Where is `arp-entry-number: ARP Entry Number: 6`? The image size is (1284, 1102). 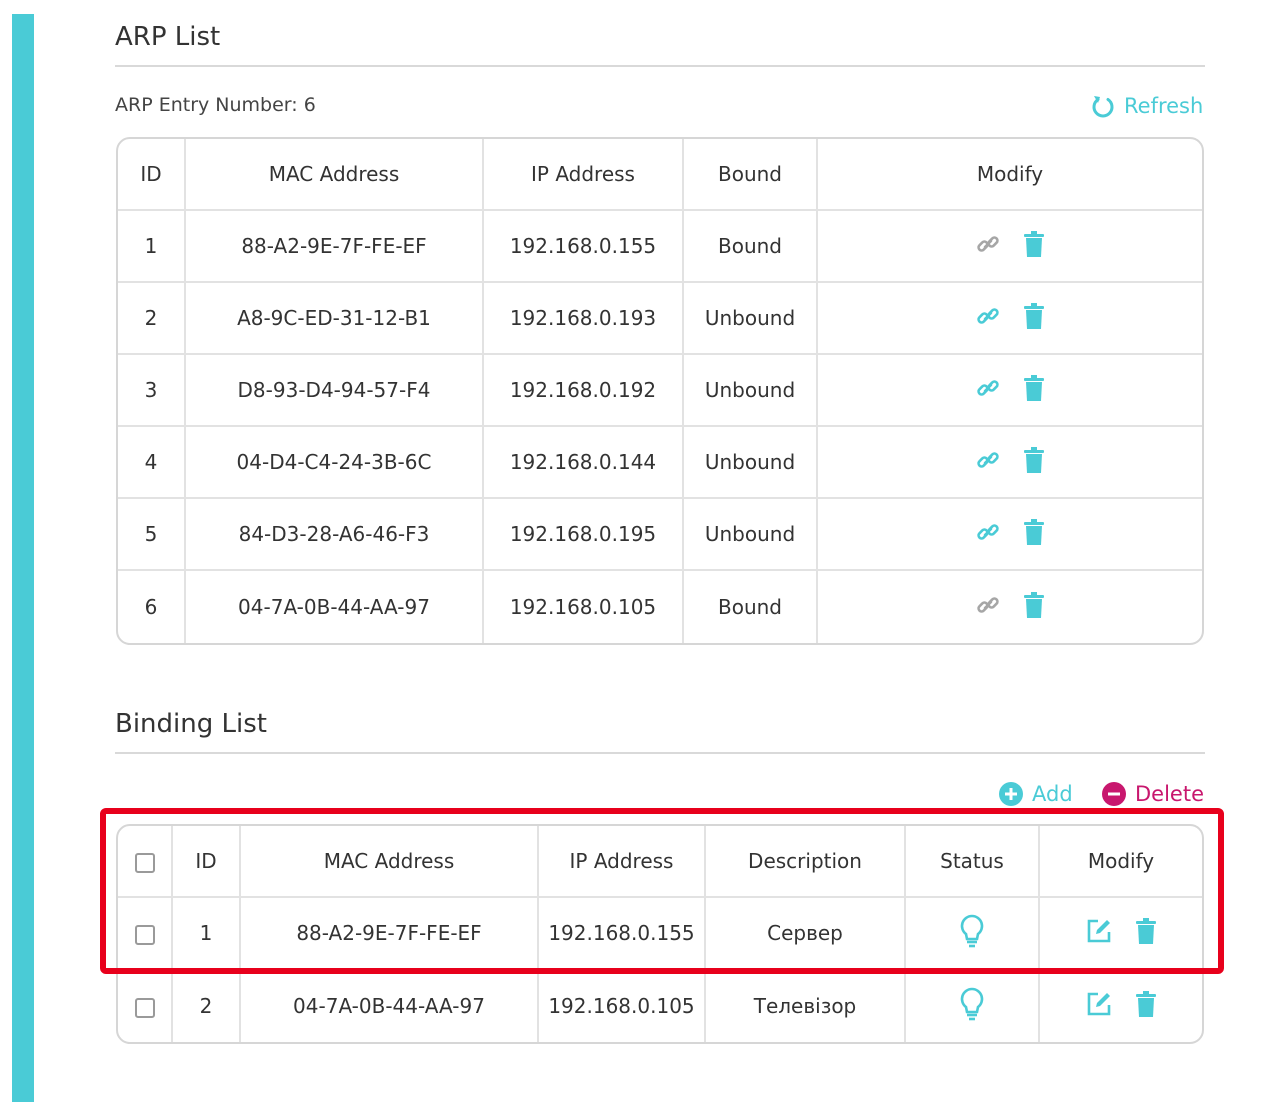
arp-entry-number: ARP Entry Number: 6 is located at coordinates (215, 105).